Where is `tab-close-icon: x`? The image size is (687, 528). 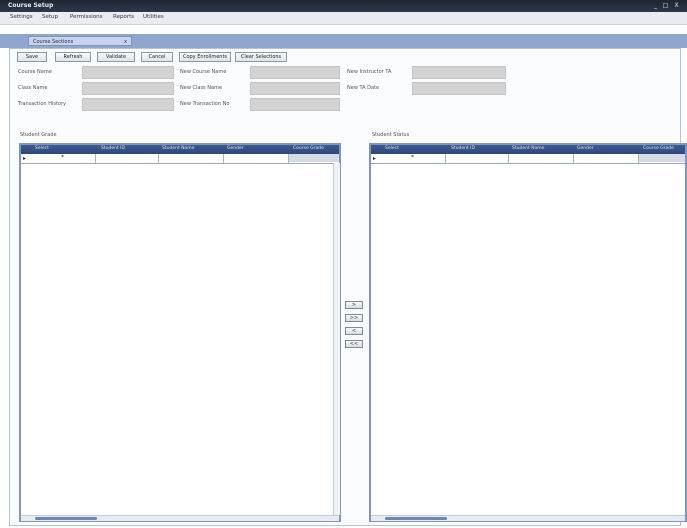 tab-close-icon: x is located at coordinates (125, 42).